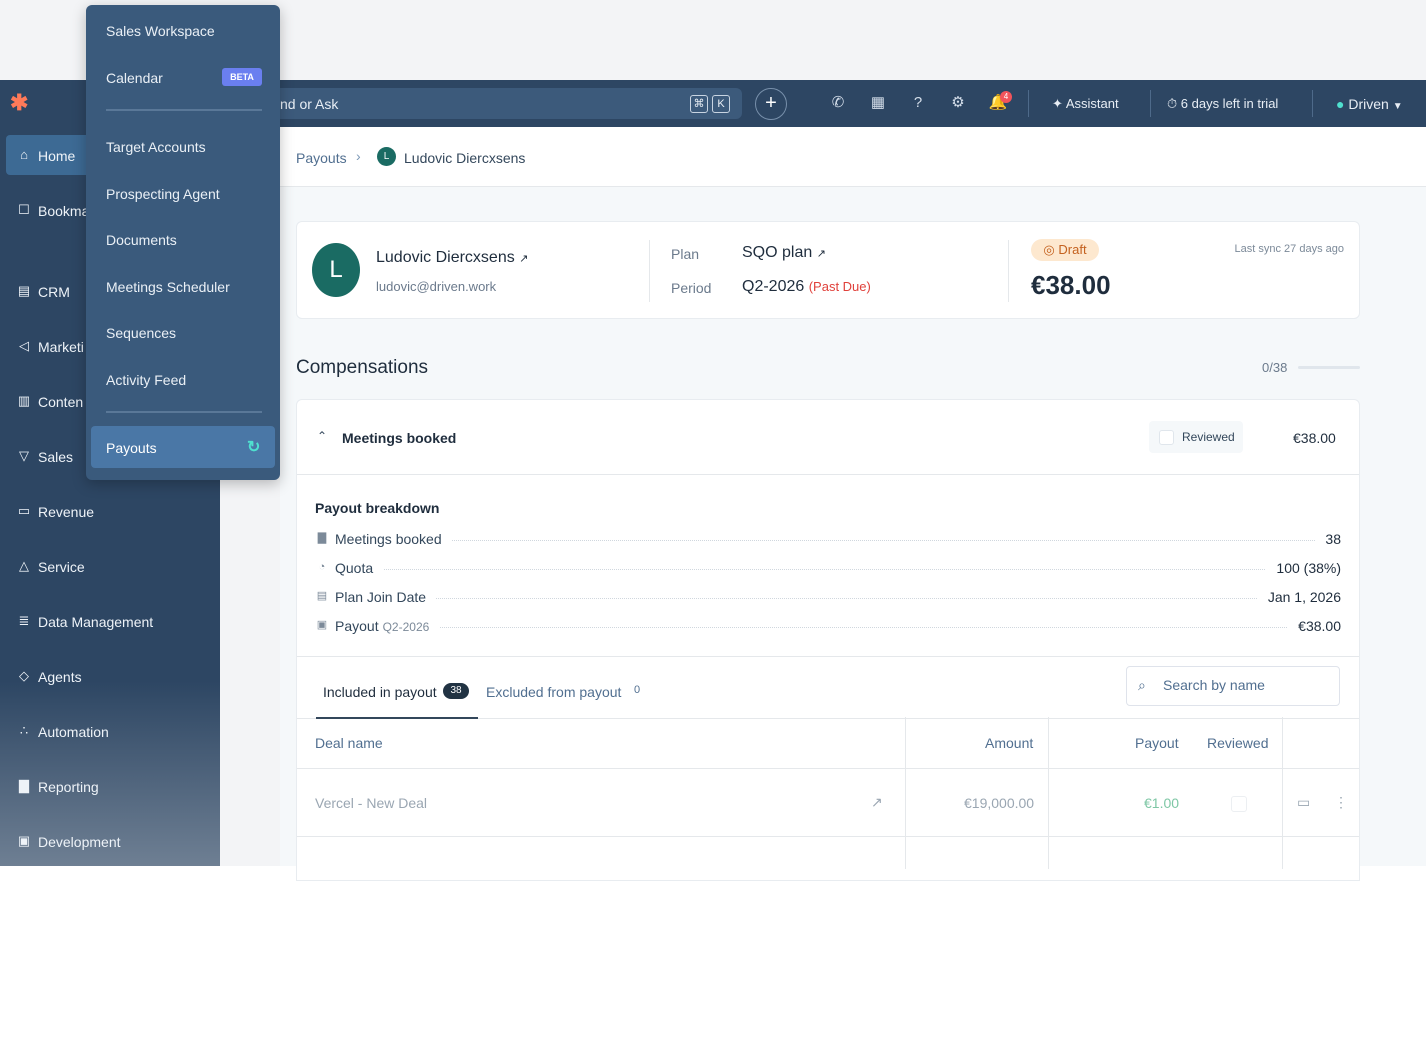  What do you see at coordinates (349, 743) in the screenshot?
I see `column-header-deal-name: Deal name` at bounding box center [349, 743].